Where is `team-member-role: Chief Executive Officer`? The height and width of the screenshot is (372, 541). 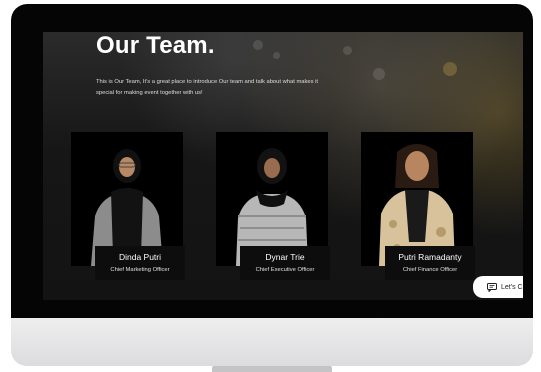 team-member-role: Chief Executive Officer is located at coordinates (285, 270).